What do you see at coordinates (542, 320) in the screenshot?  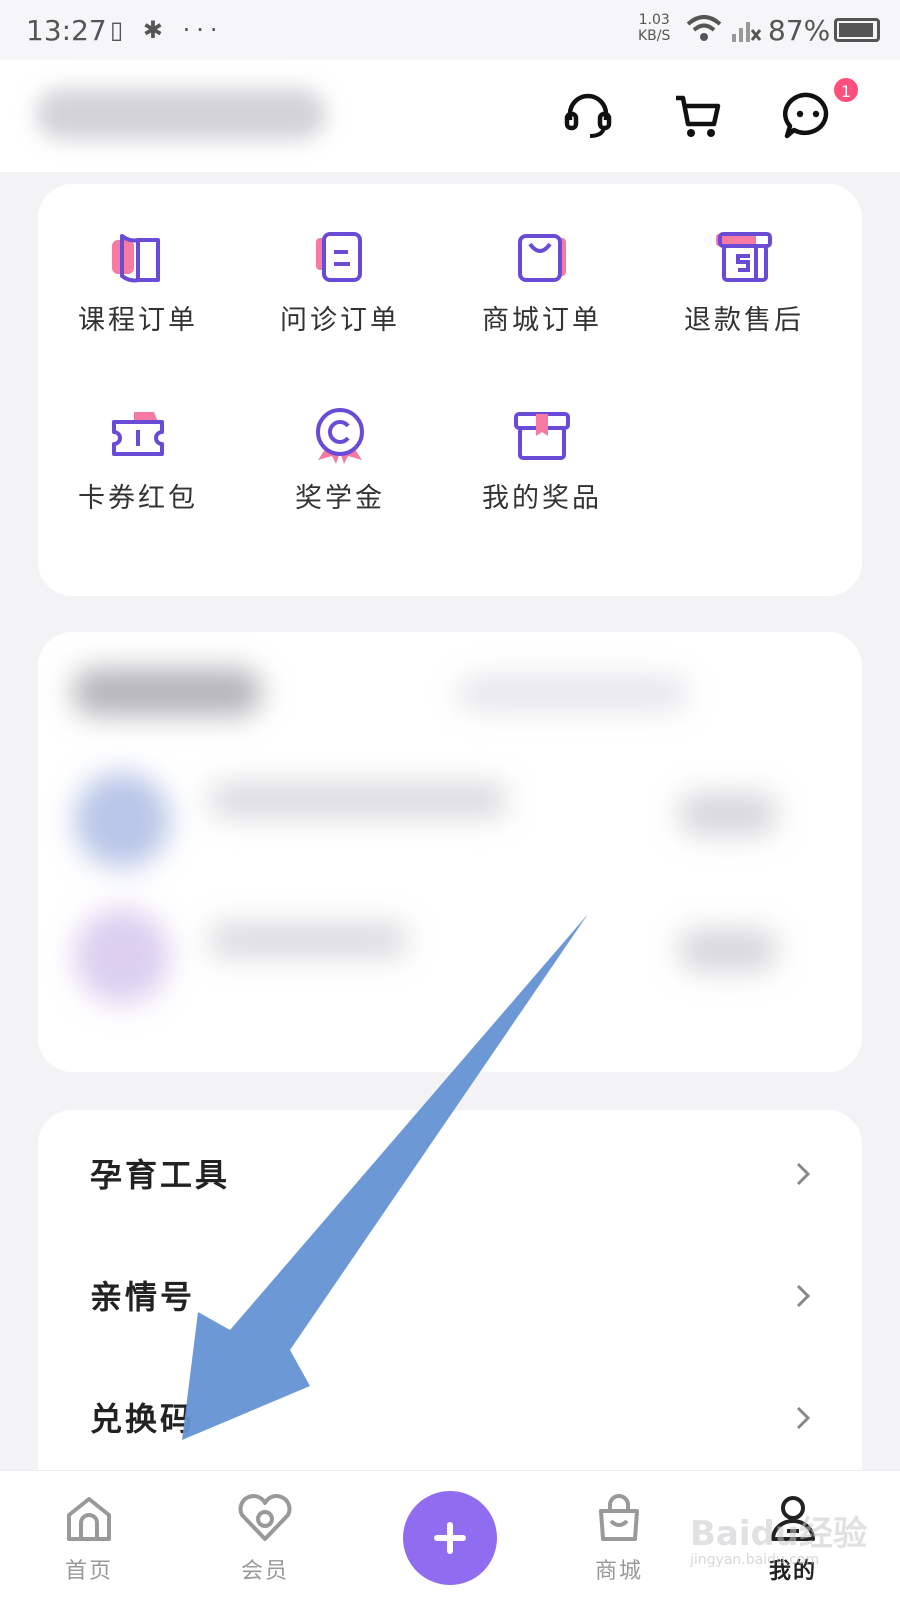 I see `grid-label: 商城订单` at bounding box center [542, 320].